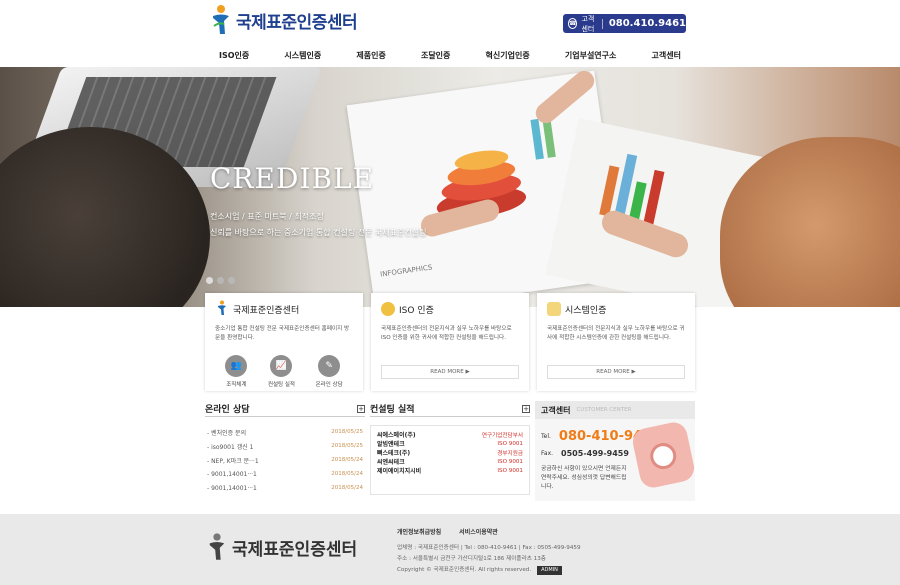 The image size is (900, 585). Describe the element at coordinates (388, 309) in the screenshot. I see `folder-icon` at that location.